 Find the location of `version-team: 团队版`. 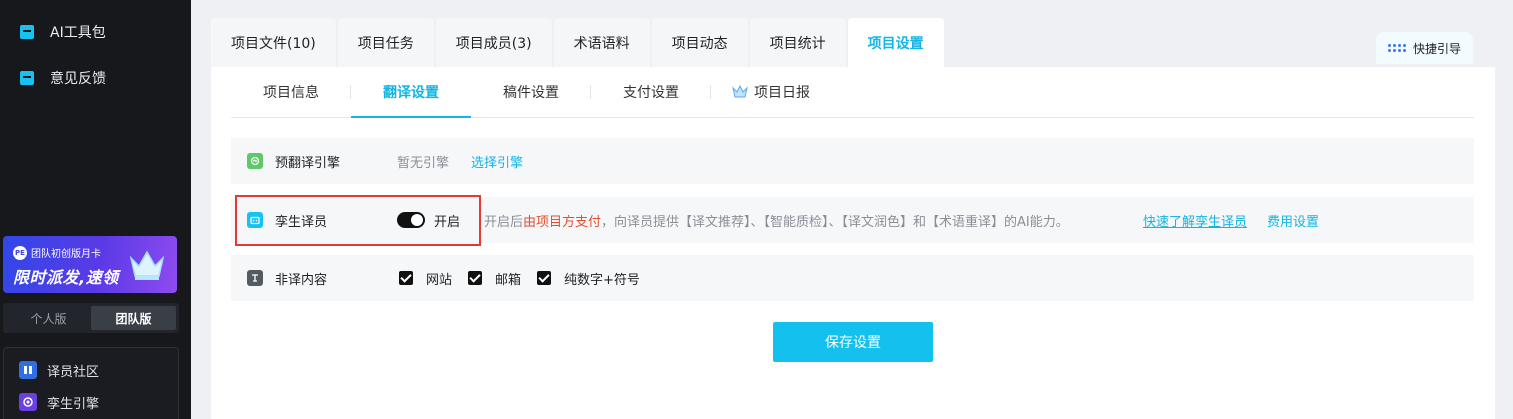

version-team: 团队版 is located at coordinates (133, 318).